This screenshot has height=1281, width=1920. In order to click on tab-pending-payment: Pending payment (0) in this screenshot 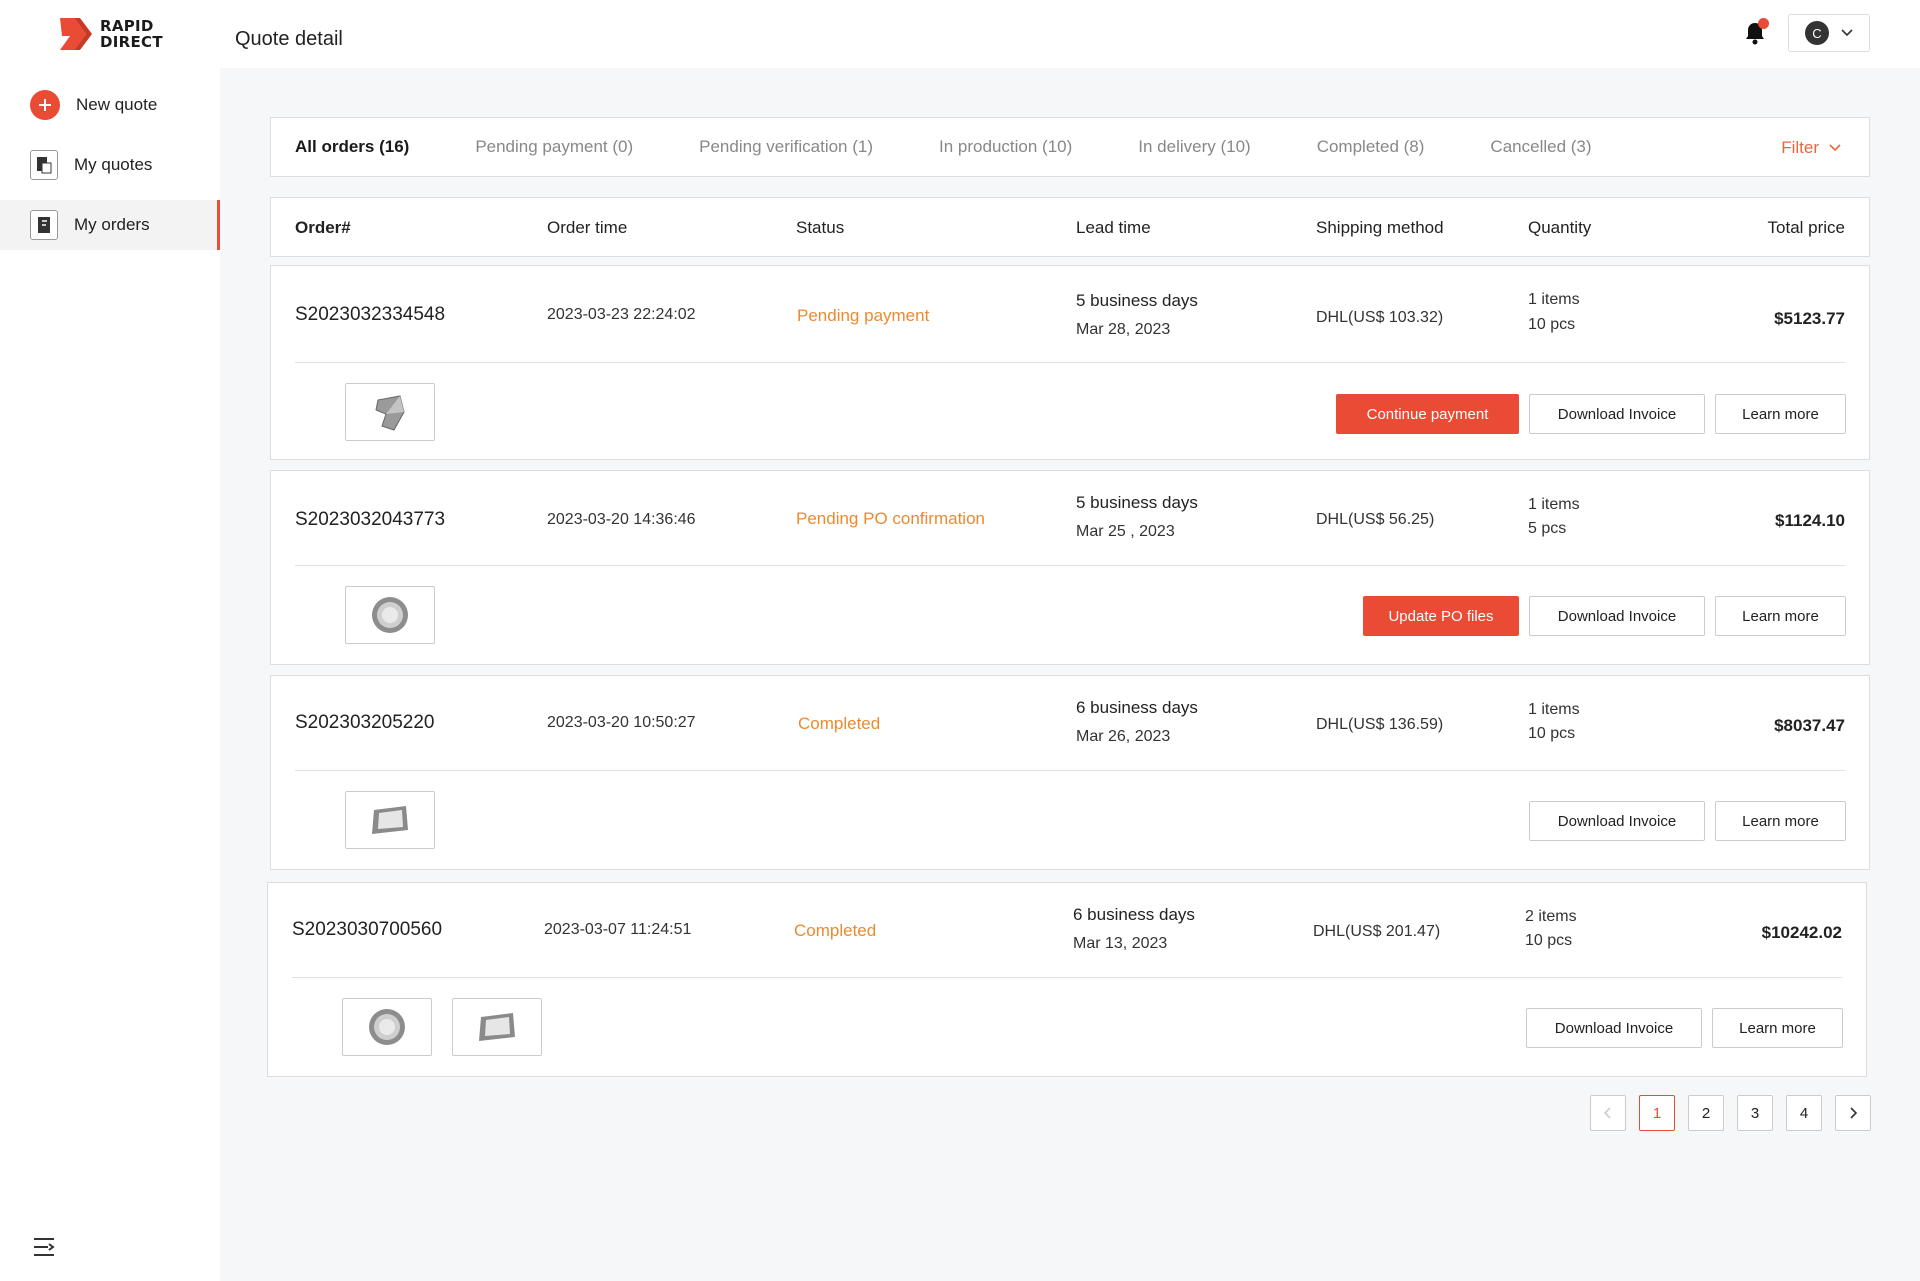, I will do `click(554, 147)`.